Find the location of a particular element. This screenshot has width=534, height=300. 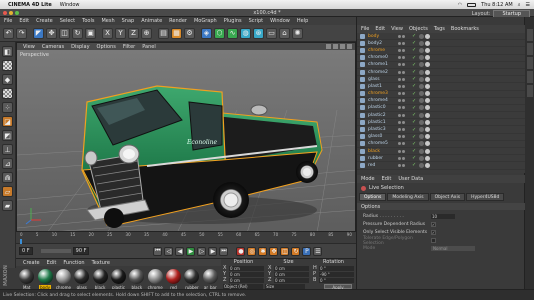

undo-icon: ↶ is located at coordinates (8, 33).